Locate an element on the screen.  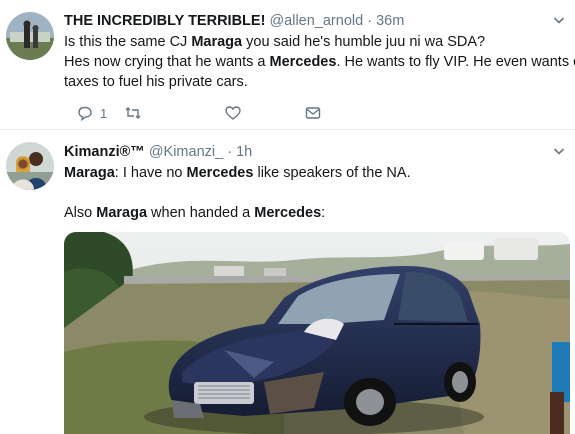
like-icon is located at coordinates (233, 113).